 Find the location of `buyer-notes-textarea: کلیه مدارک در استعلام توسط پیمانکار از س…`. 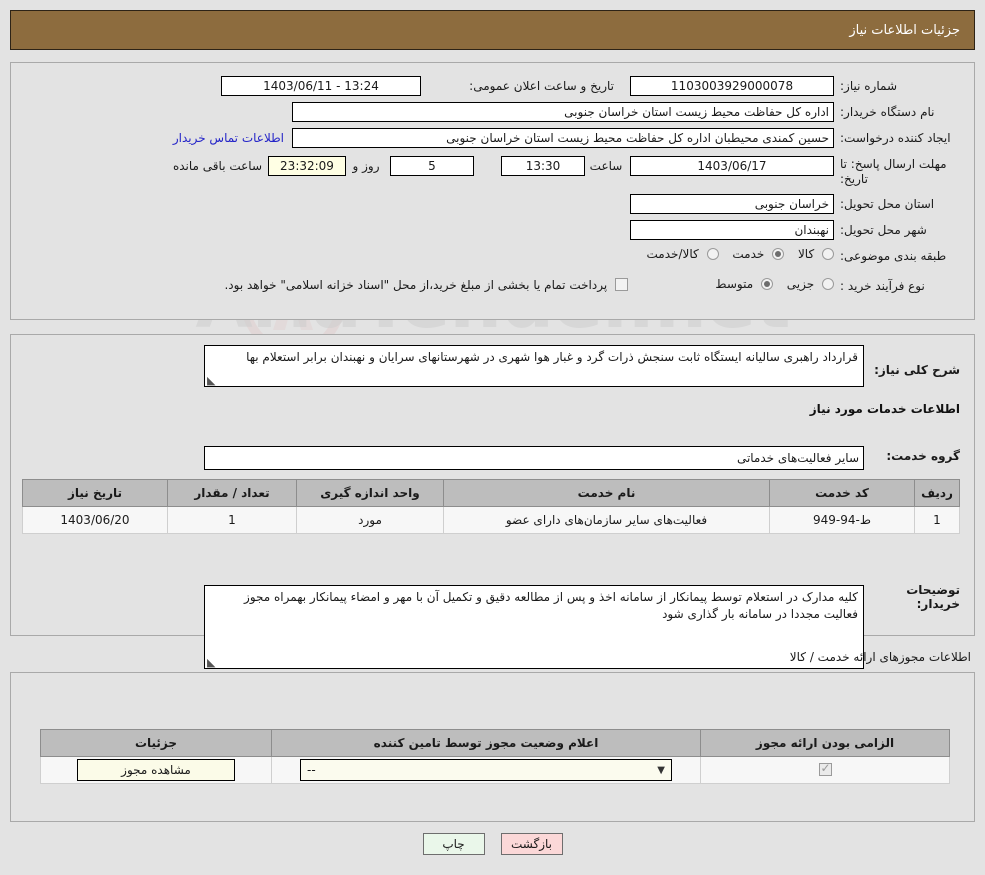

buyer-notes-textarea: کلیه مدارک در استعلام توسط پیمانکار از س… is located at coordinates (534, 627).